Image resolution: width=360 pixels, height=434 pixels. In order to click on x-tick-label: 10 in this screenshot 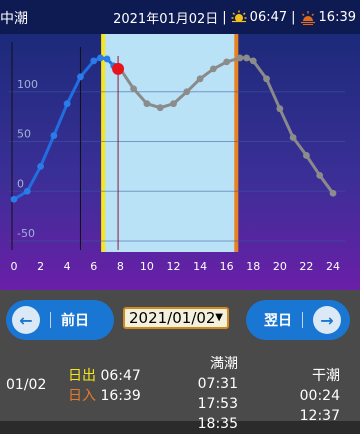, I will do `click(147, 266)`.